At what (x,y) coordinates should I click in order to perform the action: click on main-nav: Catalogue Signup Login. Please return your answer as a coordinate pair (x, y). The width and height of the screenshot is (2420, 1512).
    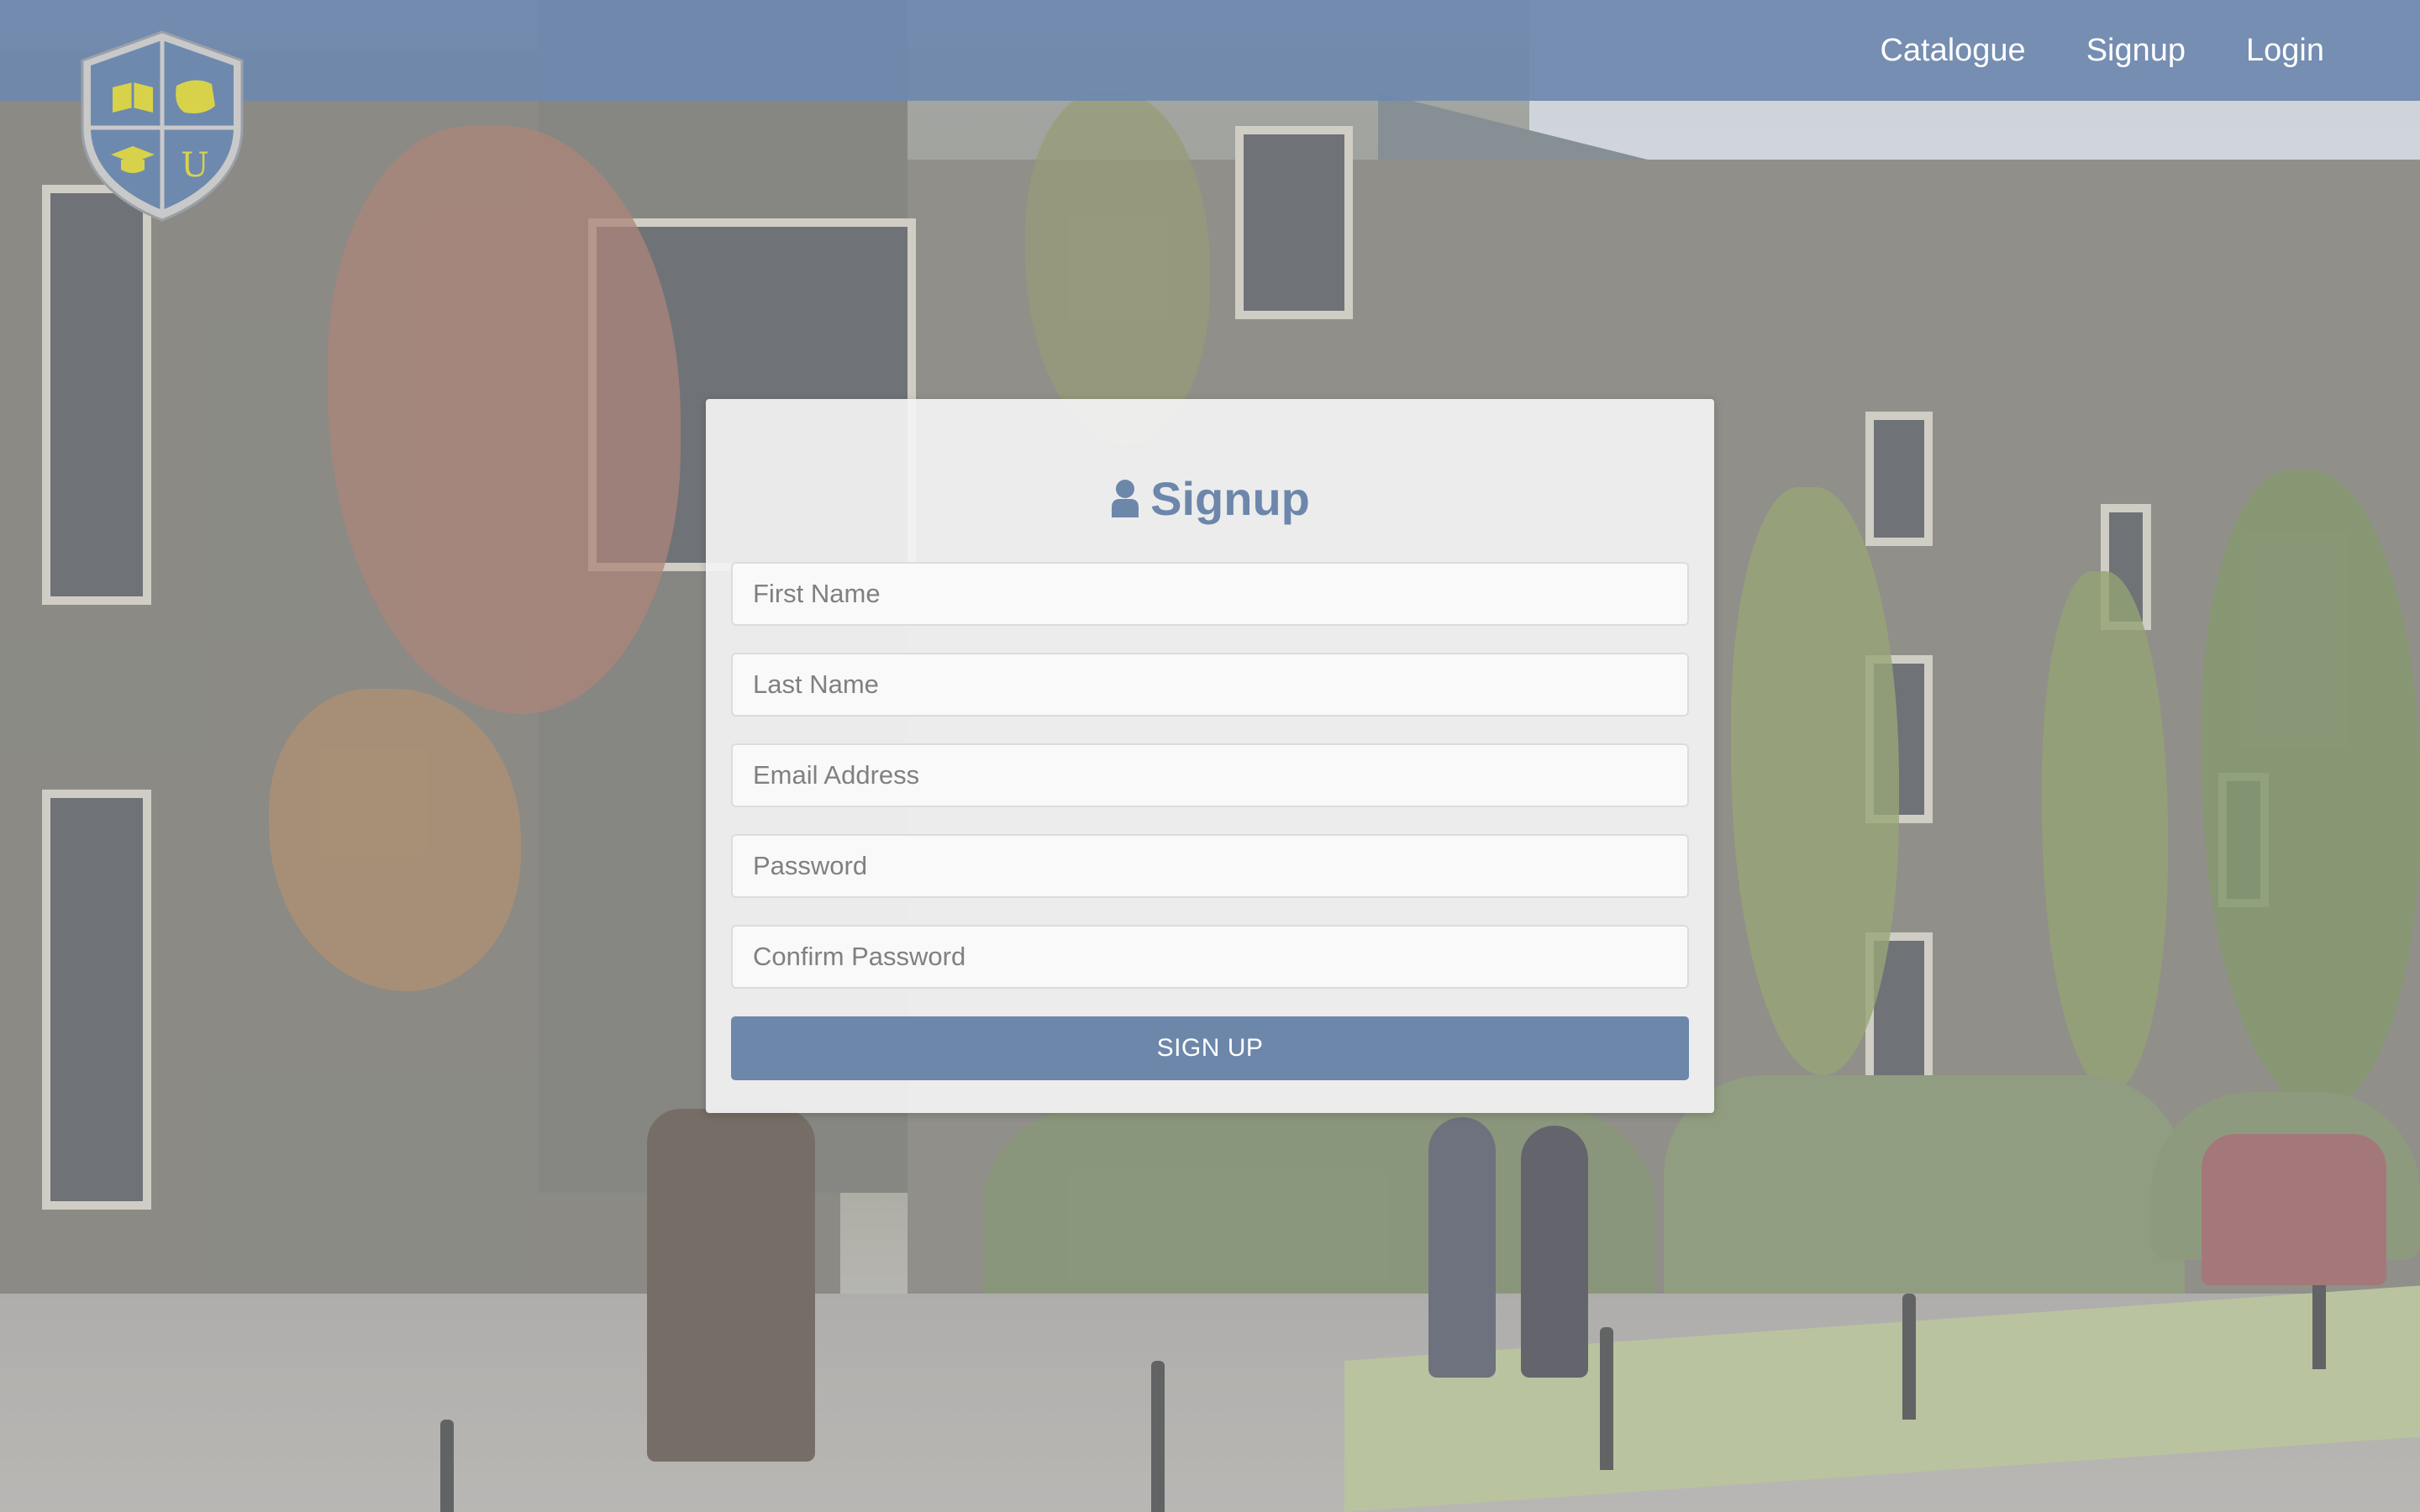
    Looking at the image, I should click on (2102, 50).